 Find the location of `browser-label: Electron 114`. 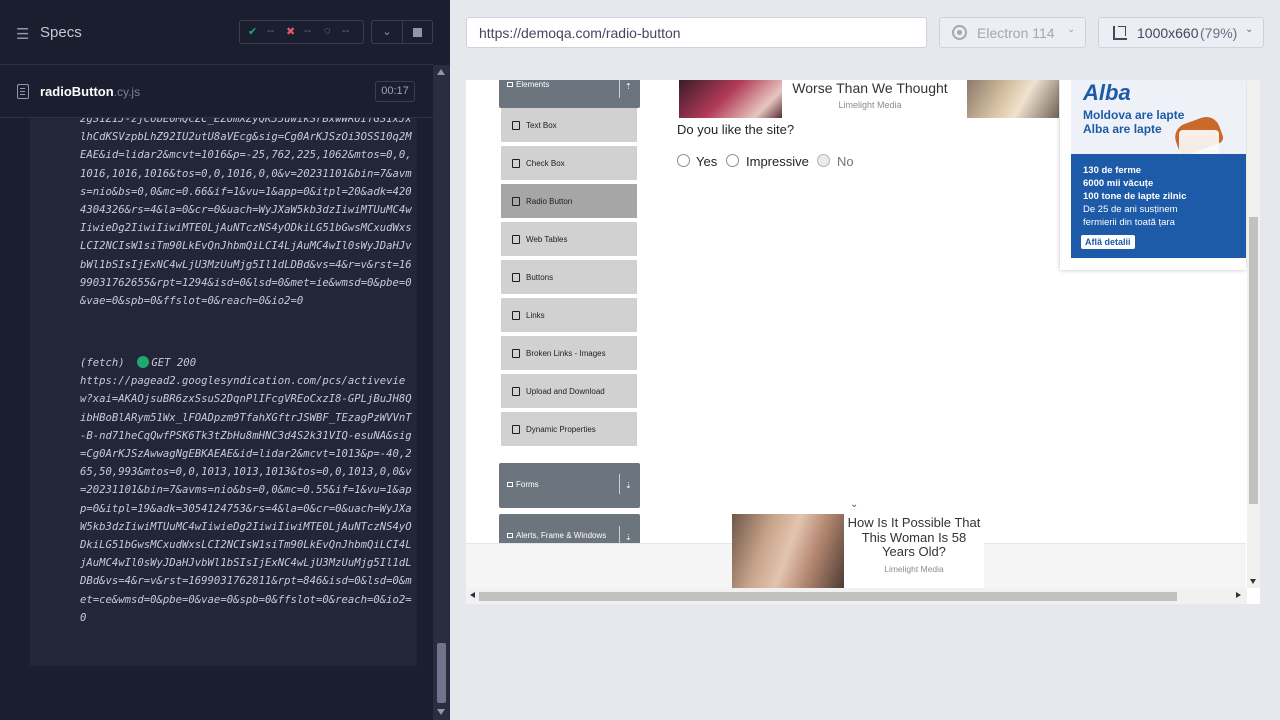

browser-label: Electron 114 is located at coordinates (1016, 33).